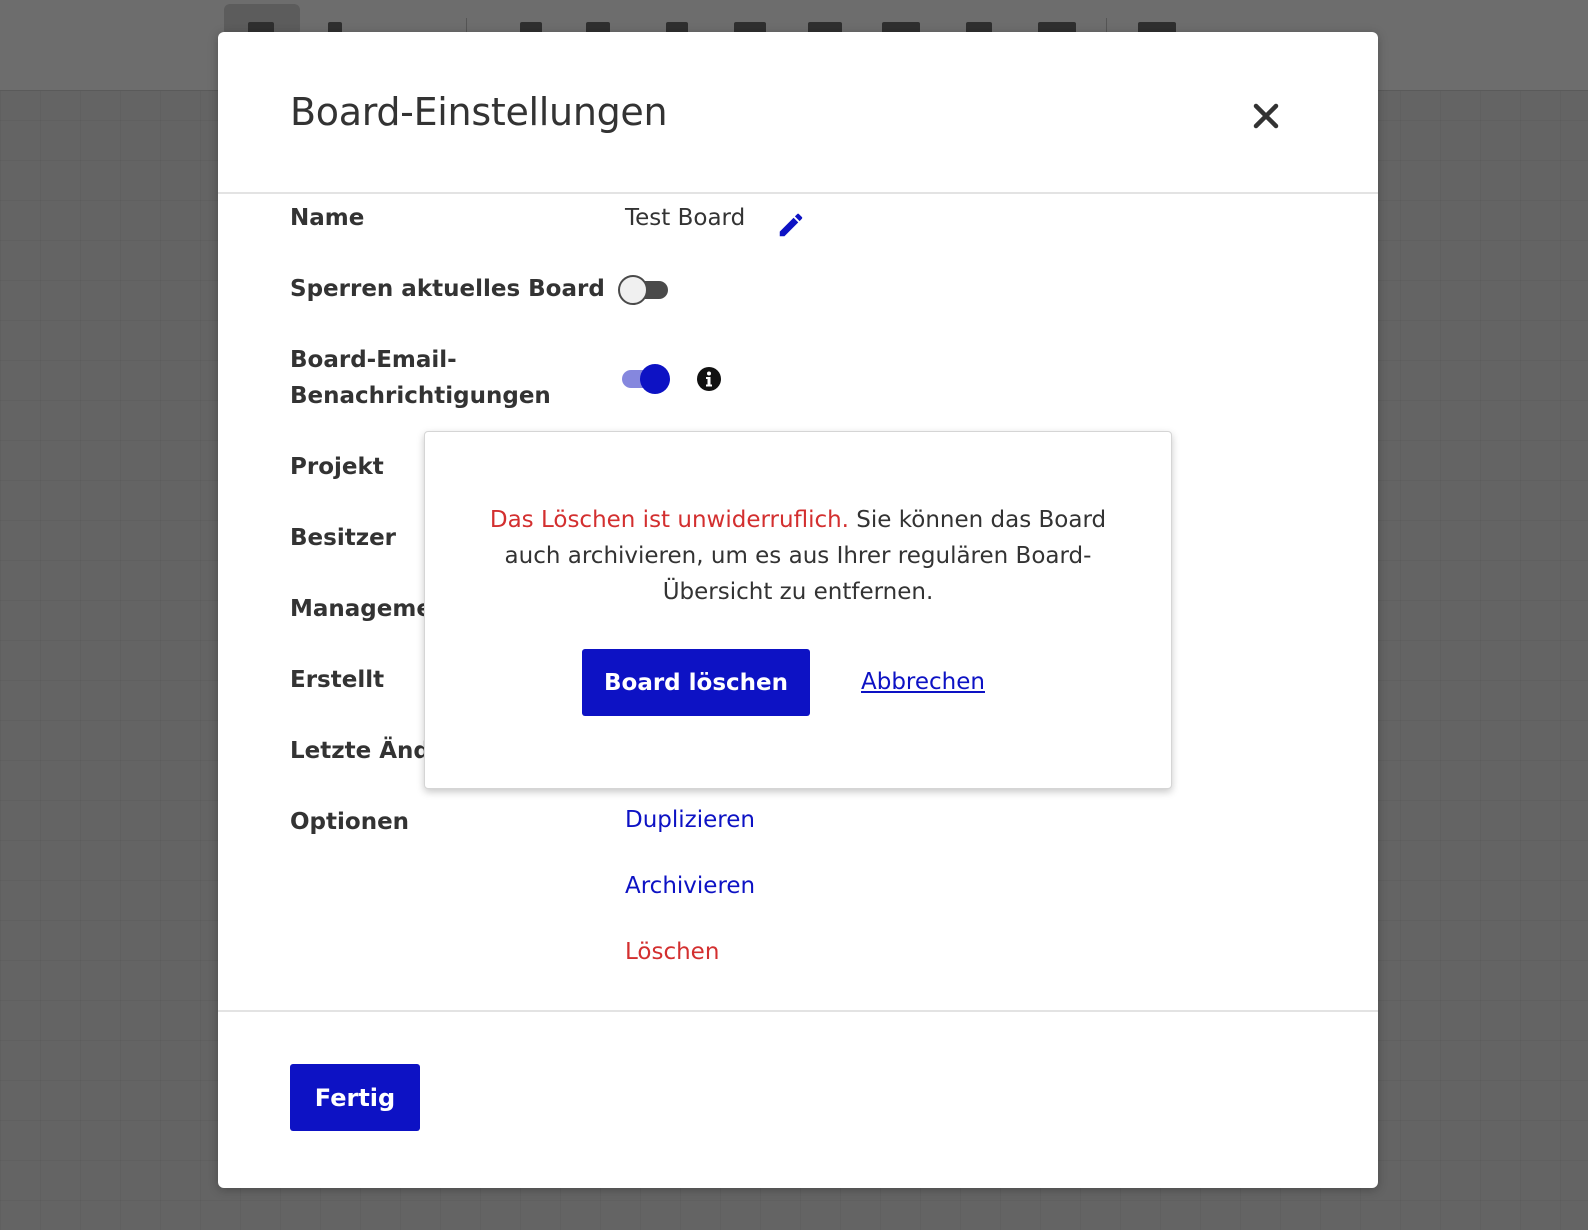  I want to click on duplicate-link: Duplizieren, so click(690, 820).